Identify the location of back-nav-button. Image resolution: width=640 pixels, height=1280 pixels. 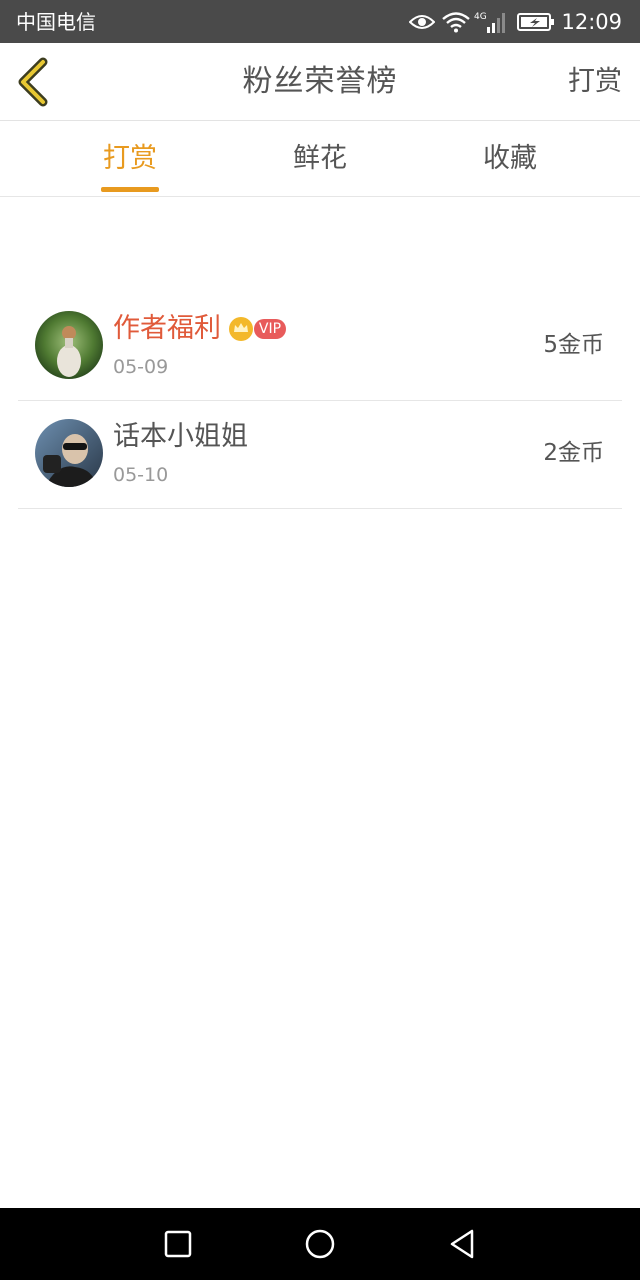
(462, 1244).